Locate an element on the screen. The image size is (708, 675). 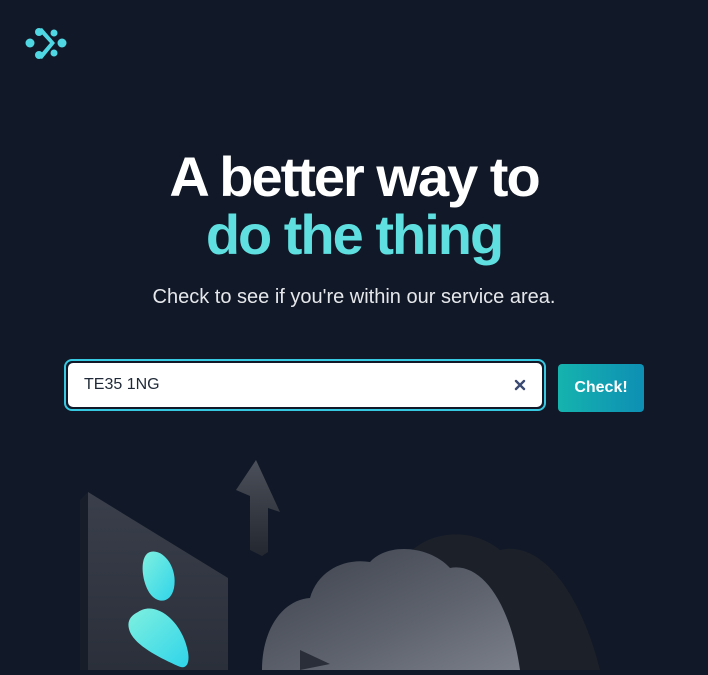
brand-logo-icon is located at coordinates (46, 43).